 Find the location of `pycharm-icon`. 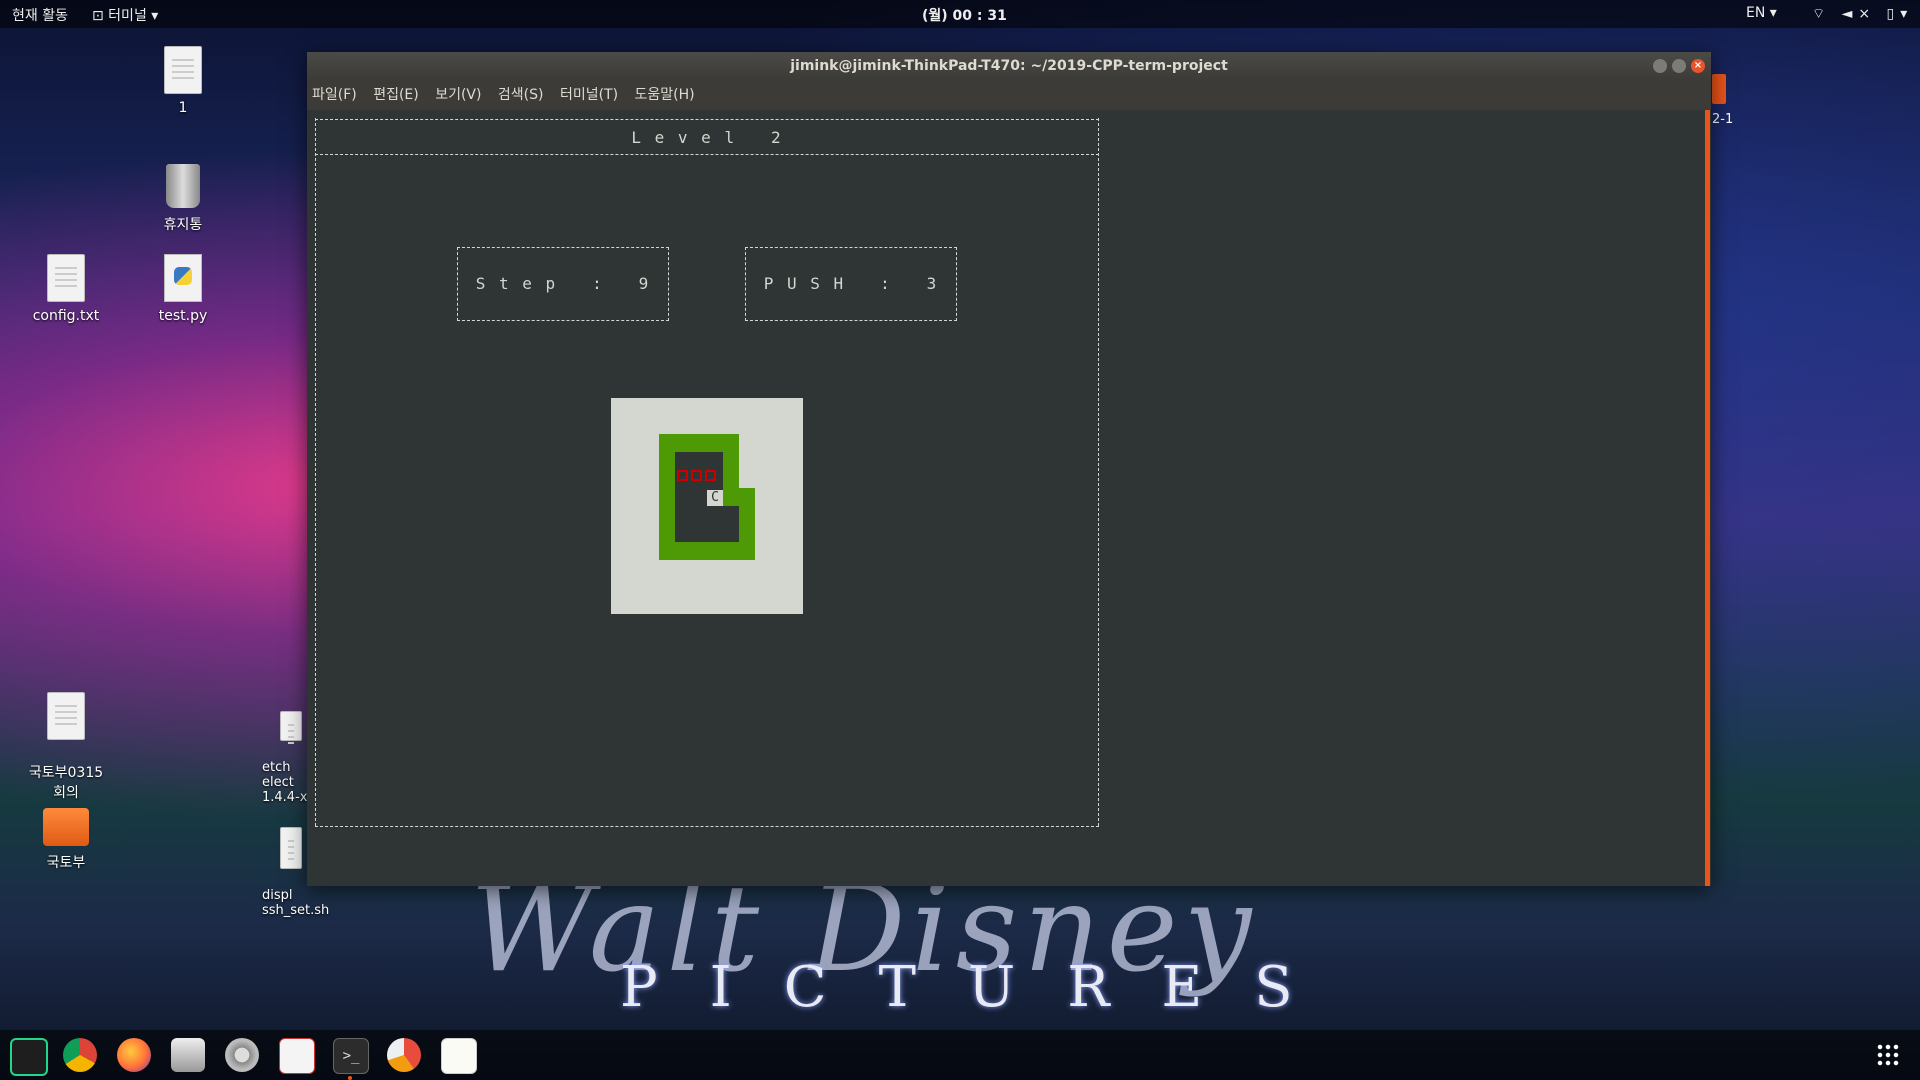

pycharm-icon is located at coordinates (29, 1057).